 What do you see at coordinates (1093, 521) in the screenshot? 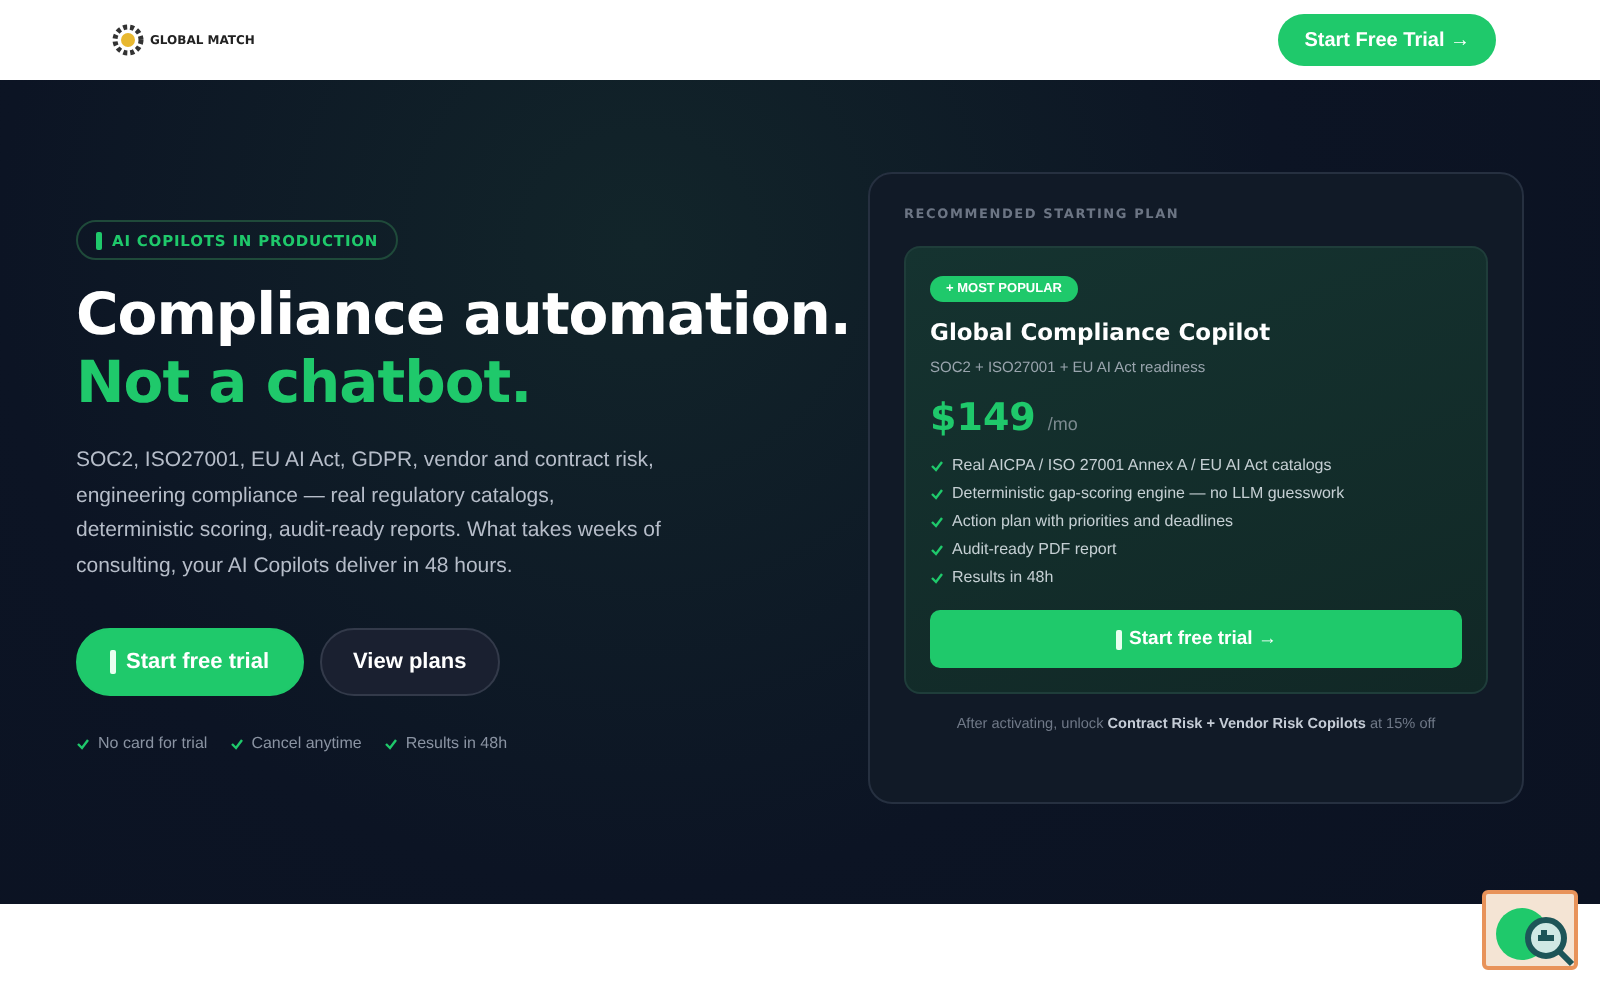
I see `feature-text: Action plan with priorities and deadlines` at bounding box center [1093, 521].